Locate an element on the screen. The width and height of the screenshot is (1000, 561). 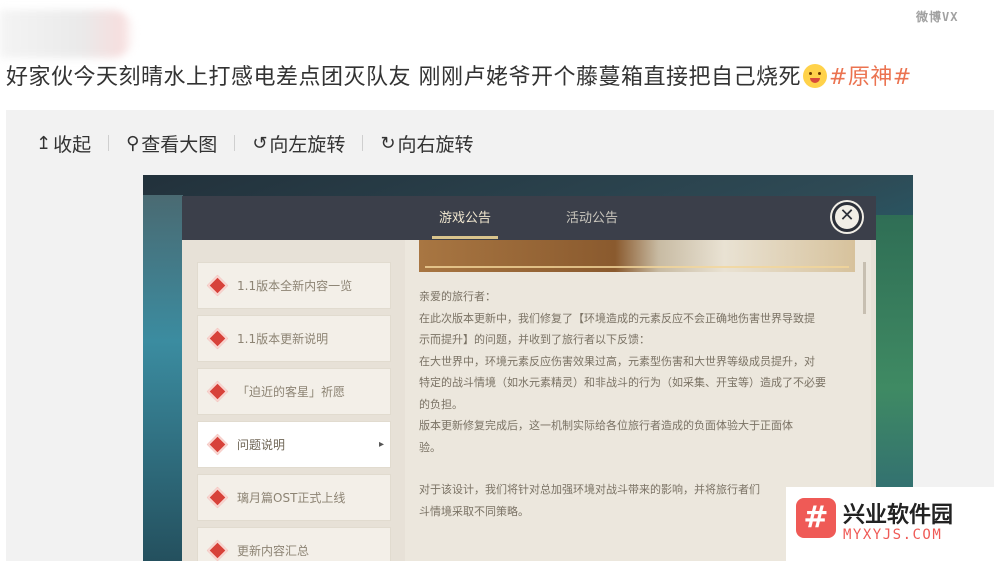
list-item: 「迫近的客星」祈愿 is located at coordinates (294, 391).